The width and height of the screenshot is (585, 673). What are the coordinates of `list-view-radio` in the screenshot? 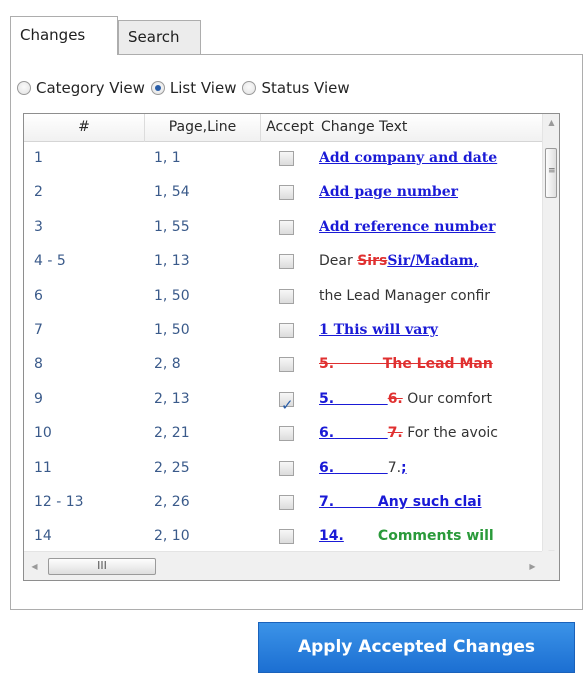 It's located at (157, 88).